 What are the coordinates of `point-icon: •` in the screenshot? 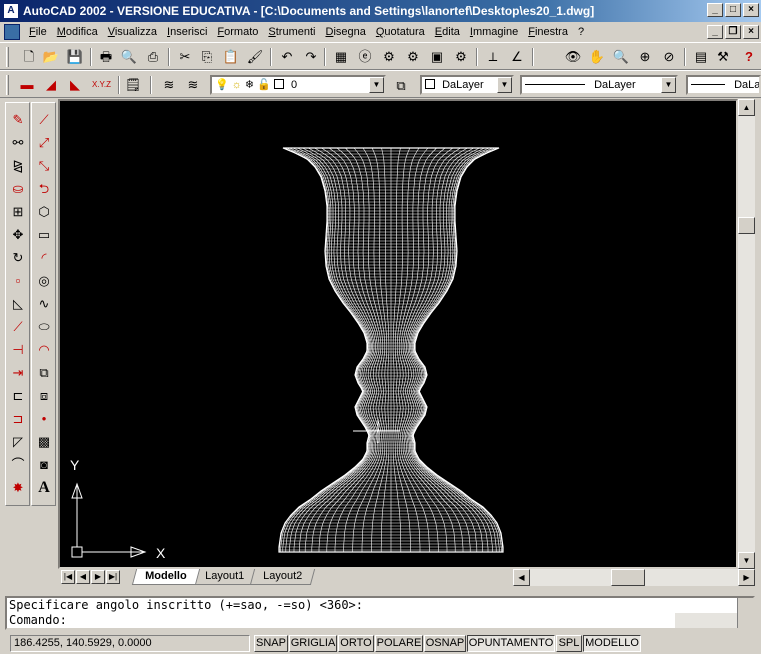 It's located at (44, 419).